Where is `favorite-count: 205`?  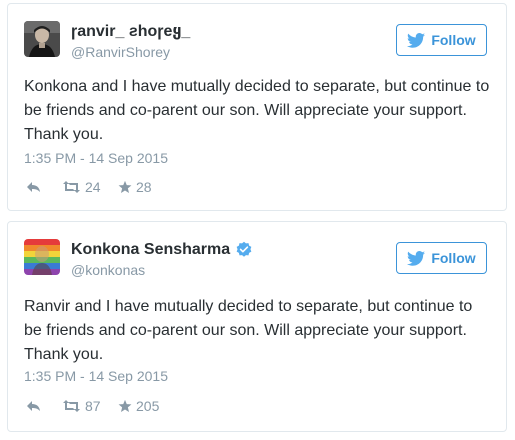 favorite-count: 205 is located at coordinates (148, 406).